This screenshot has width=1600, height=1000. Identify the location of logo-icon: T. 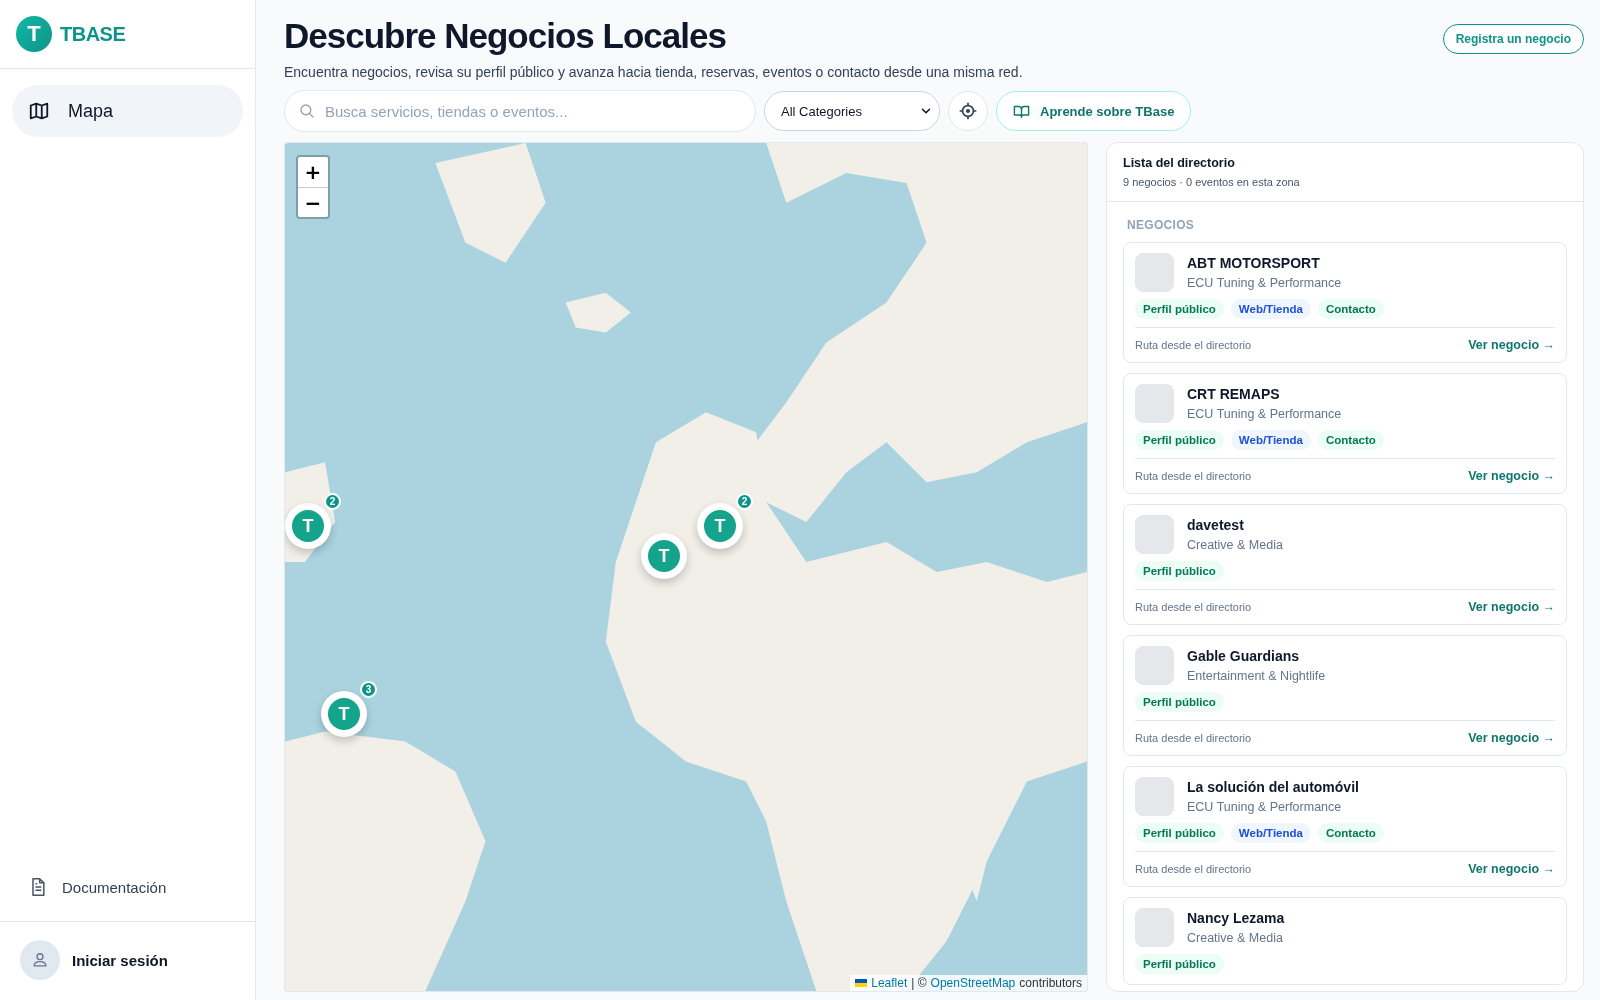
(34, 34).